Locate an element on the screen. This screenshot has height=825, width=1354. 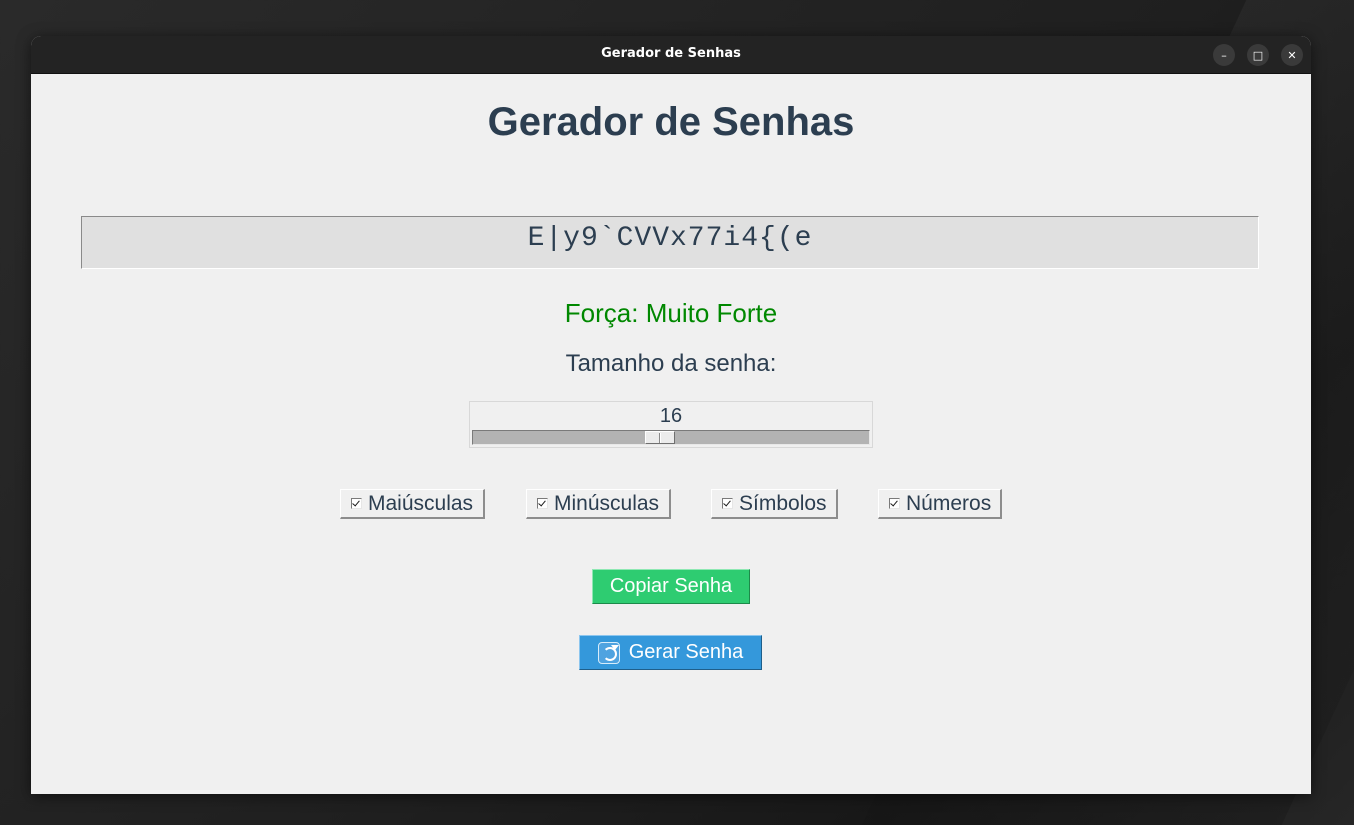
minimize-button: – is located at coordinates (1224, 55).